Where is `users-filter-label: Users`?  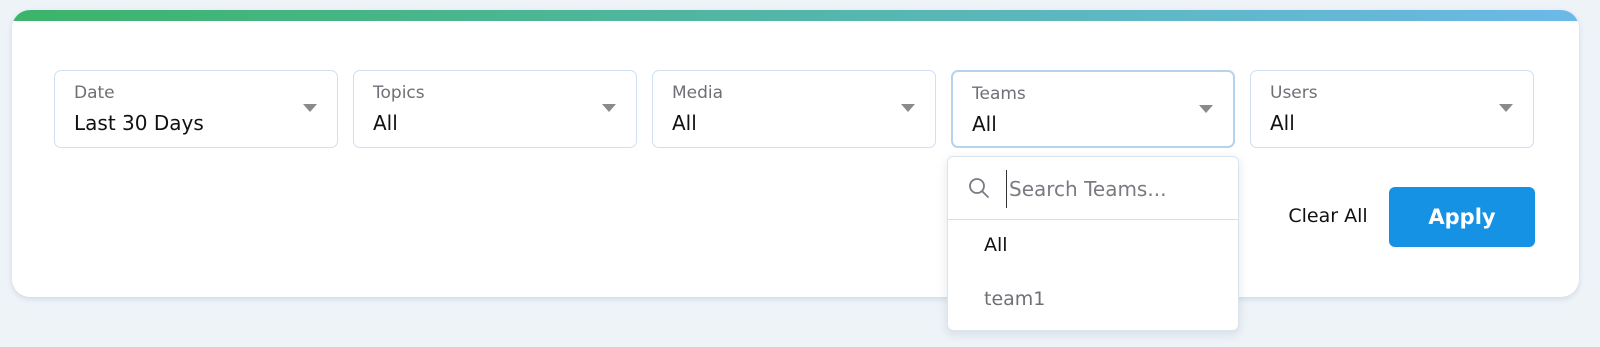 users-filter-label: Users is located at coordinates (1294, 93).